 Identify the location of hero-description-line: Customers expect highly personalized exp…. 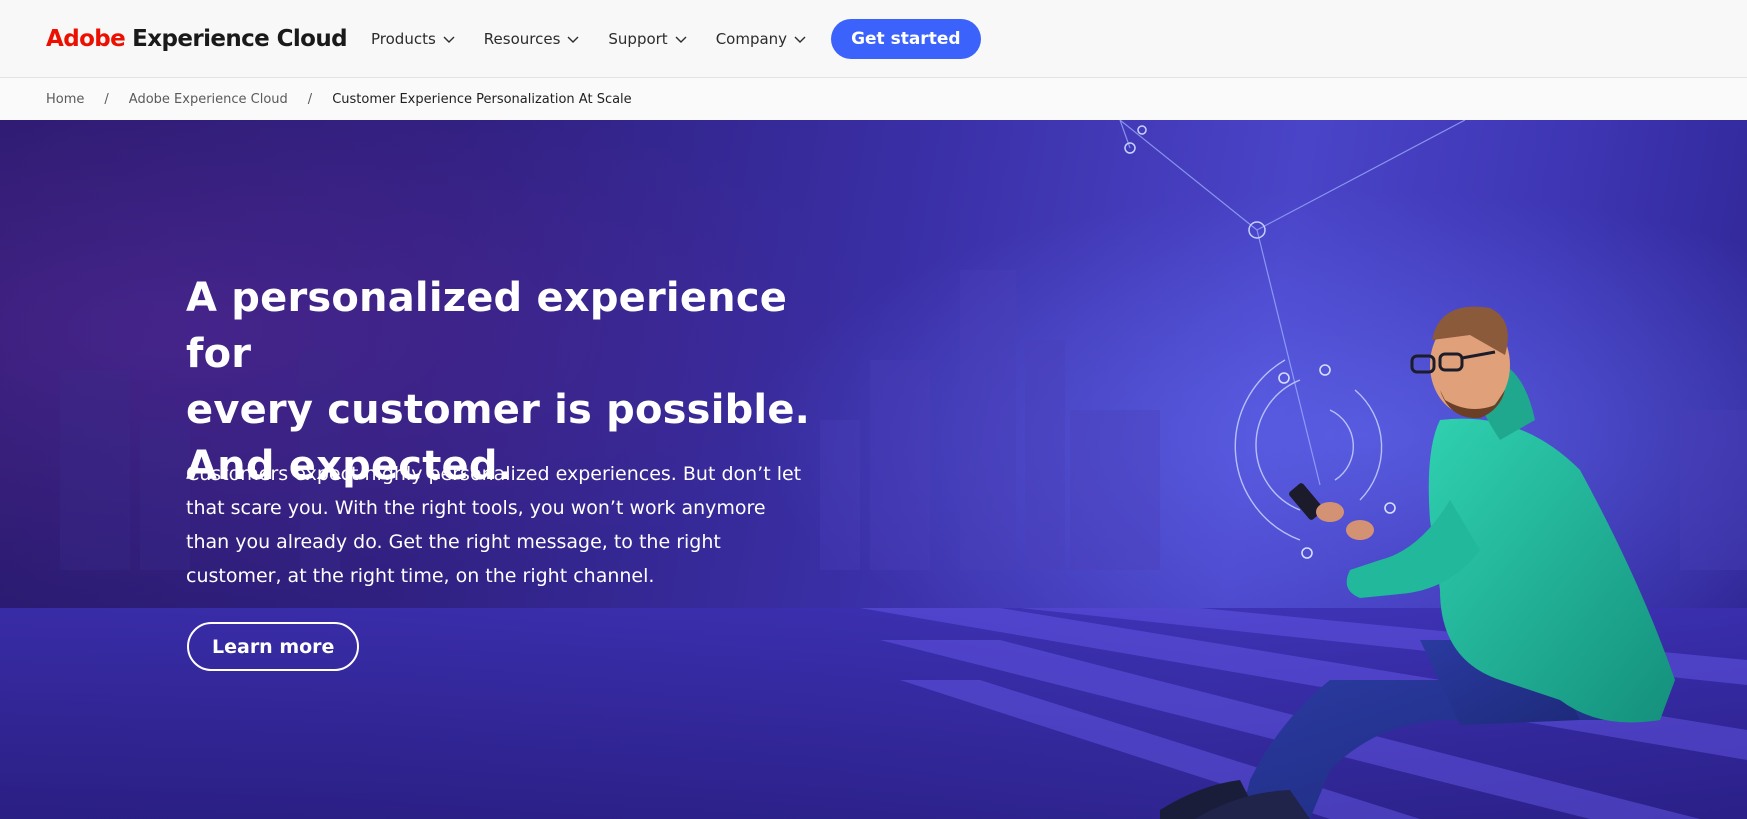
(494, 474).